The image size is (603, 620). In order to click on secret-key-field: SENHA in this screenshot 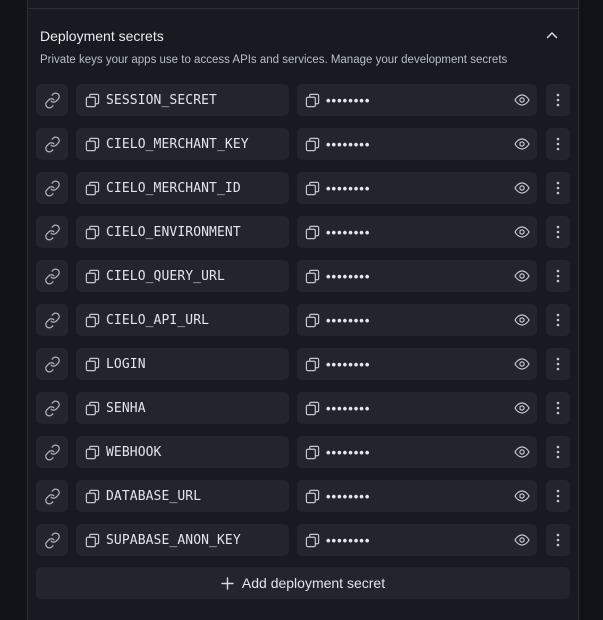, I will do `click(182, 408)`.